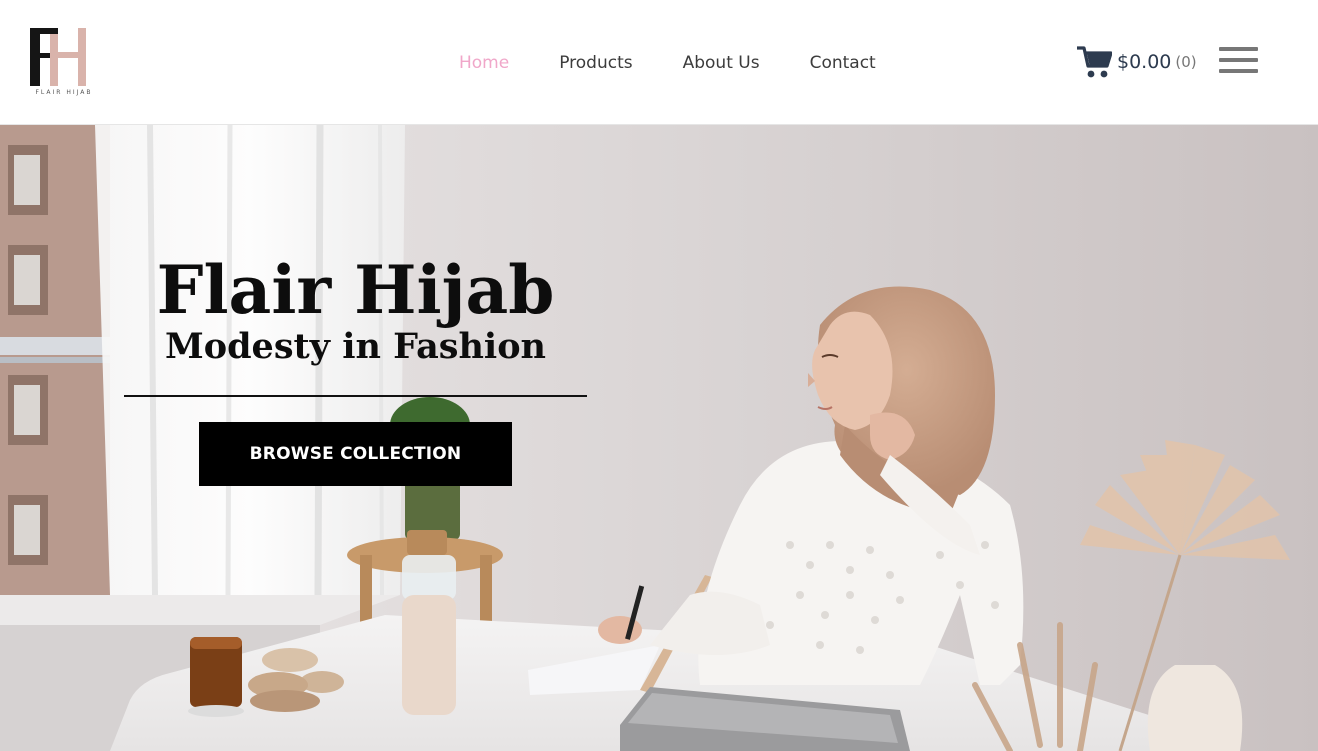 Image resolution: width=1318 pixels, height=751 pixels. I want to click on hero-subtitle: Modesty in Fashion, so click(355, 346).